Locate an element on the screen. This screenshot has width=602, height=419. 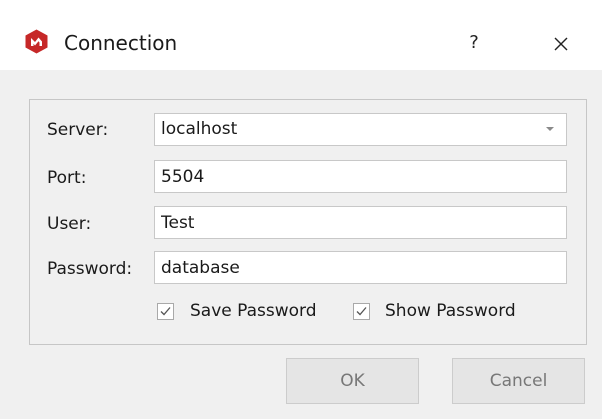
port-field is located at coordinates (360, 176).